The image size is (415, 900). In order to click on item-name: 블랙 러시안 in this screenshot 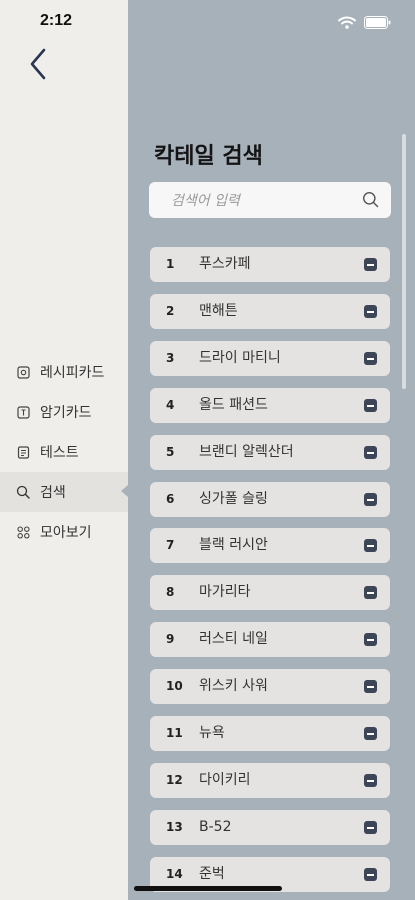, I will do `click(233, 545)`.